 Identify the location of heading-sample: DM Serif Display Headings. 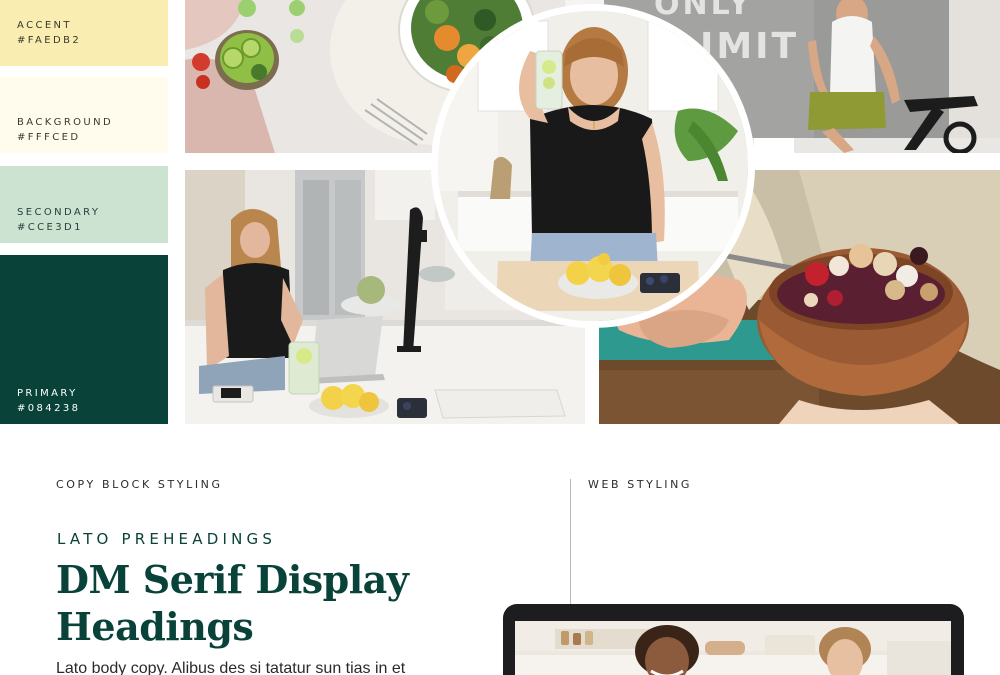
(266, 603).